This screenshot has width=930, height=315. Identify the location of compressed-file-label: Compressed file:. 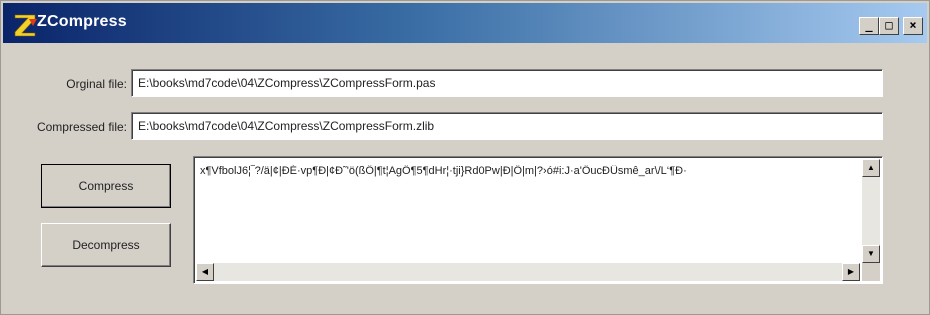
(81, 127).